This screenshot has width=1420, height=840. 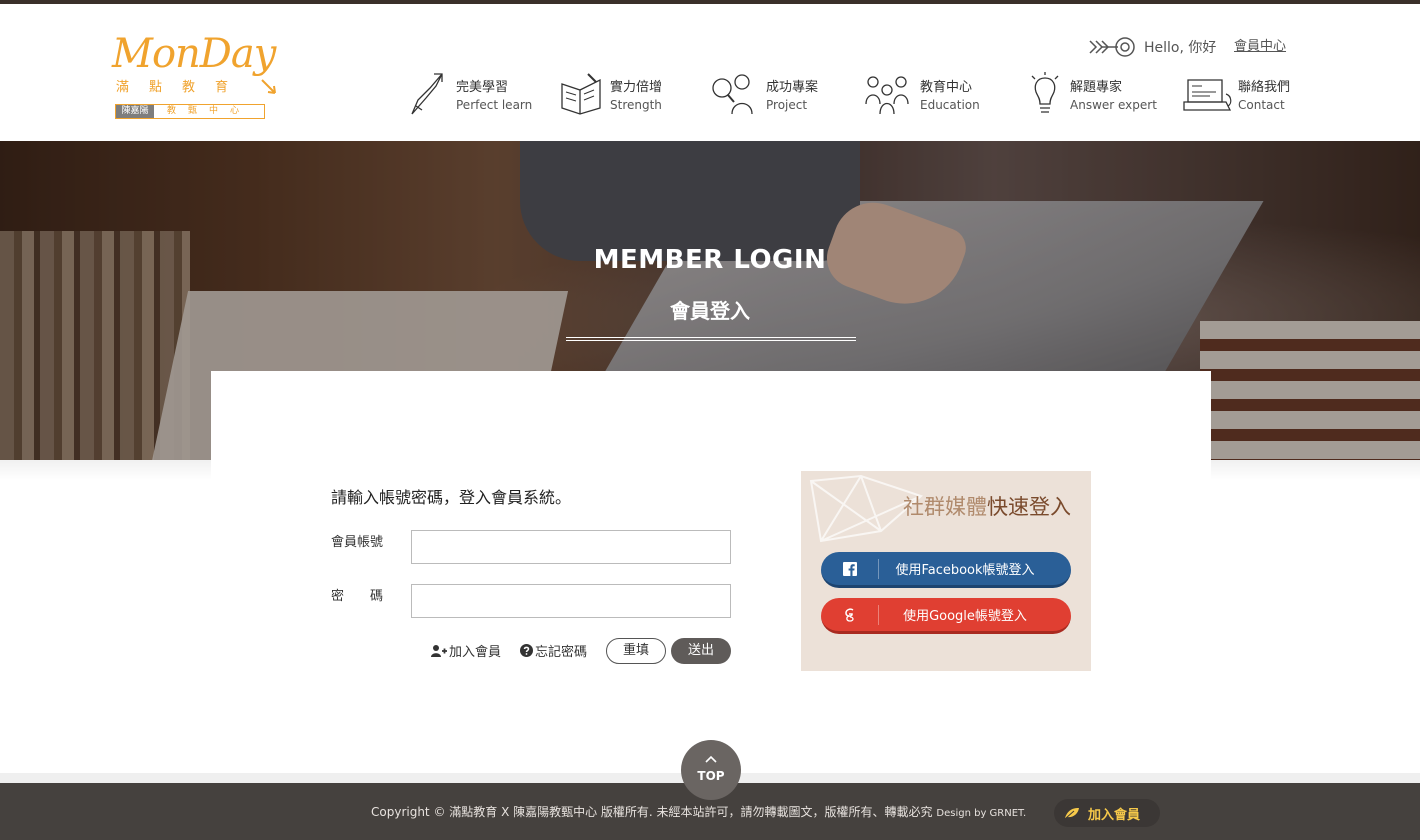 What do you see at coordinates (194, 54) in the screenshot?
I see `logo-brand-text: MonDay` at bounding box center [194, 54].